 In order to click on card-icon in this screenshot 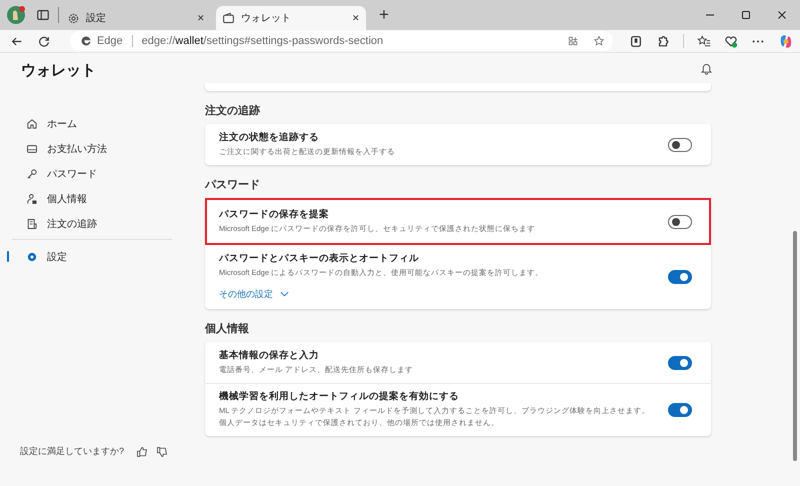, I will do `click(32, 148)`.